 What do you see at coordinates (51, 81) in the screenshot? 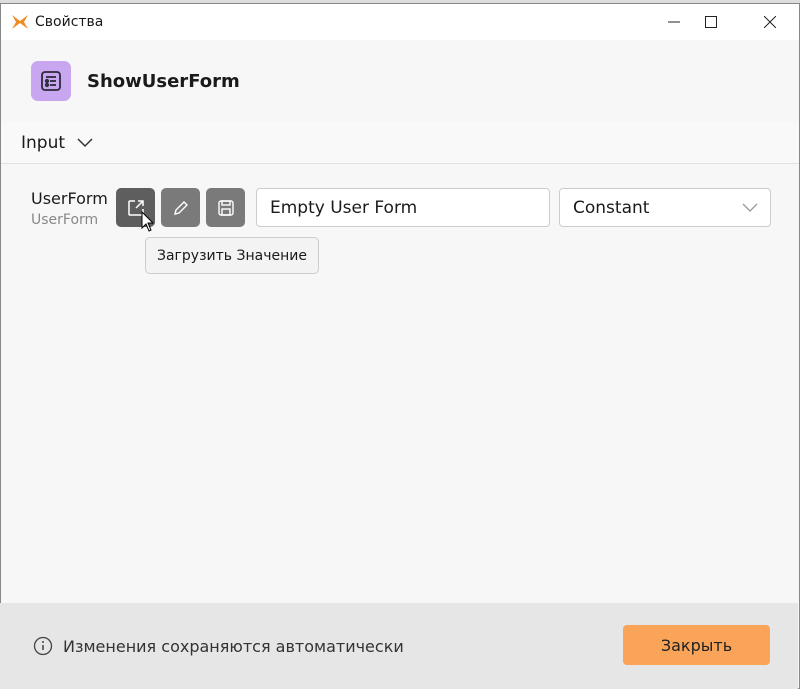
I see `form-list-icon` at bounding box center [51, 81].